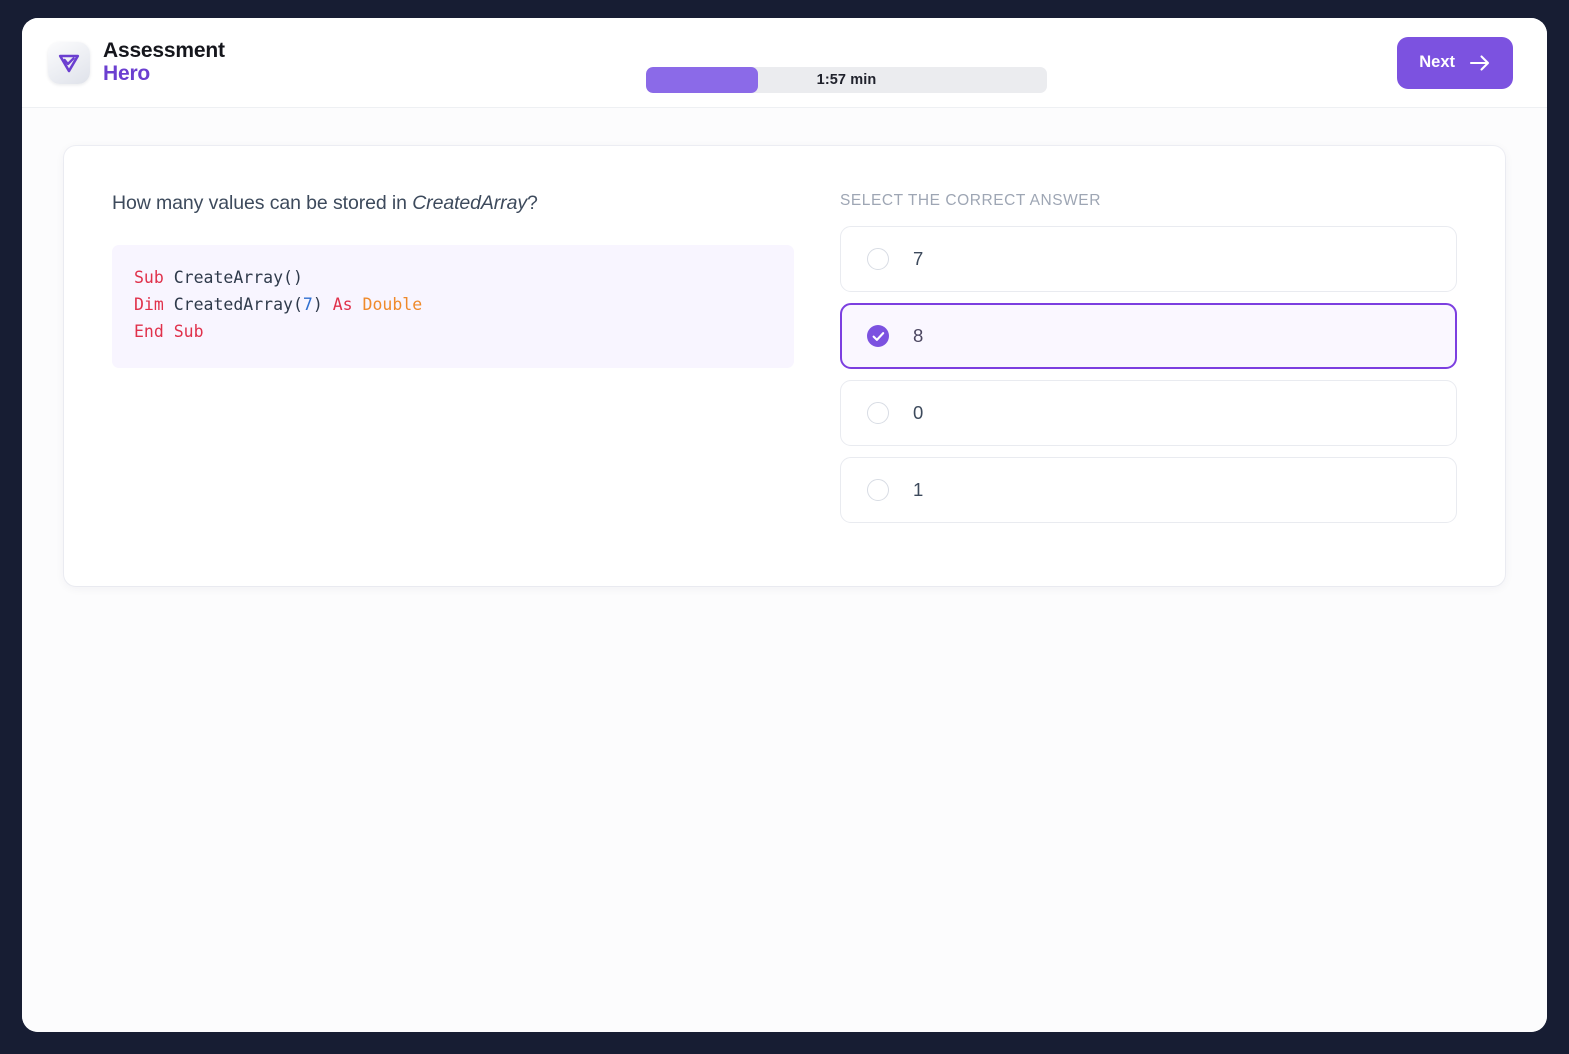  I want to click on code-token: Double, so click(392, 305).